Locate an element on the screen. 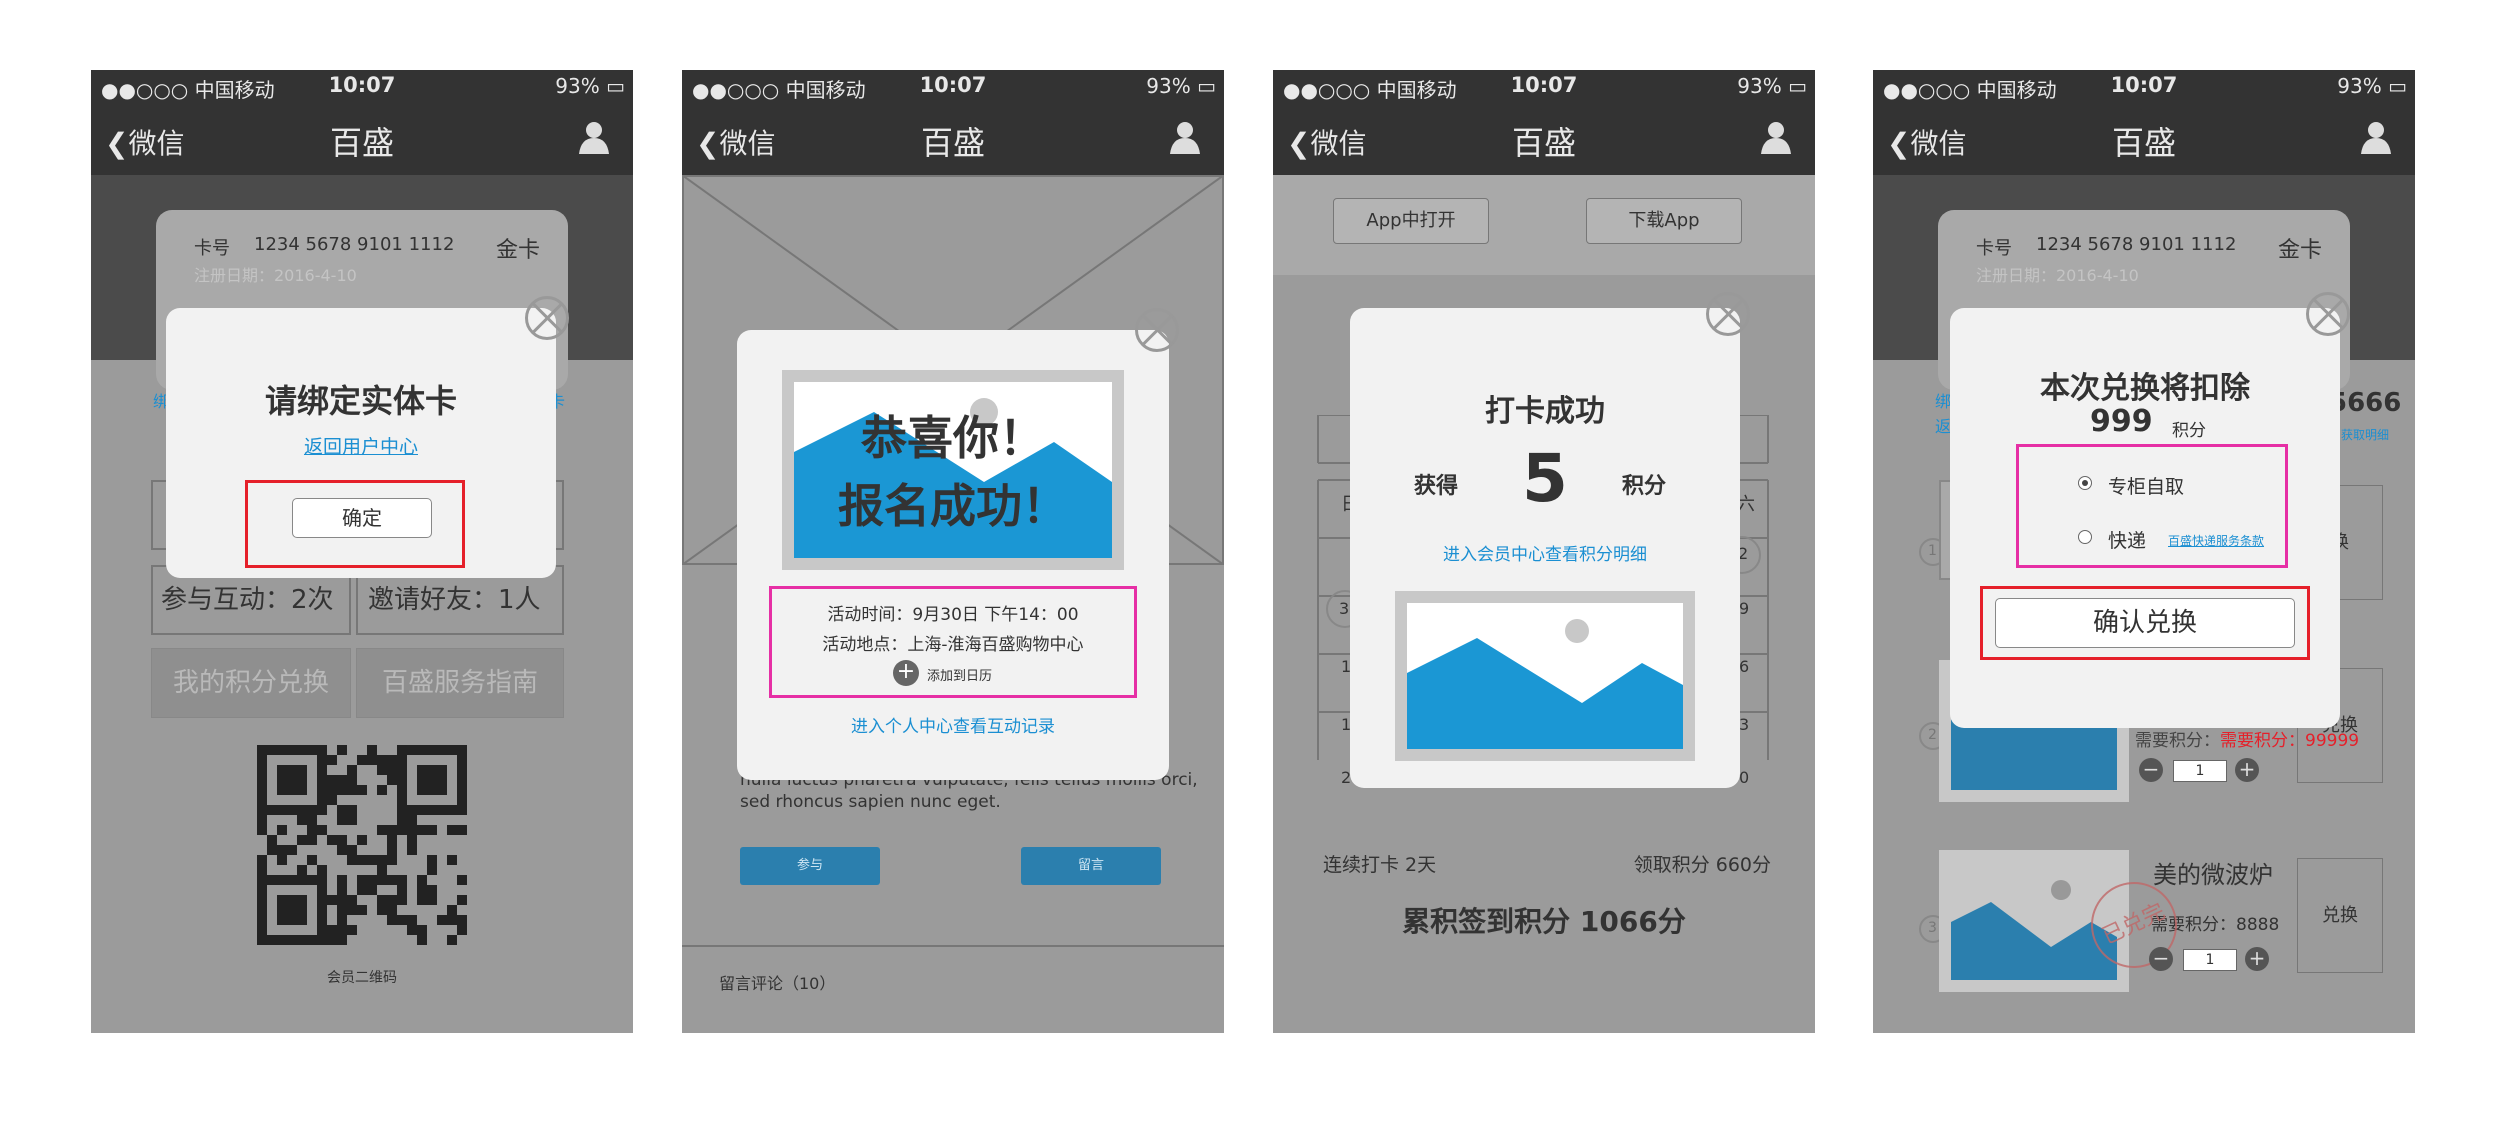 This screenshot has height=1135, width=2500. points-detail-link: 进入会员中心查看积分明细 is located at coordinates (1545, 552).